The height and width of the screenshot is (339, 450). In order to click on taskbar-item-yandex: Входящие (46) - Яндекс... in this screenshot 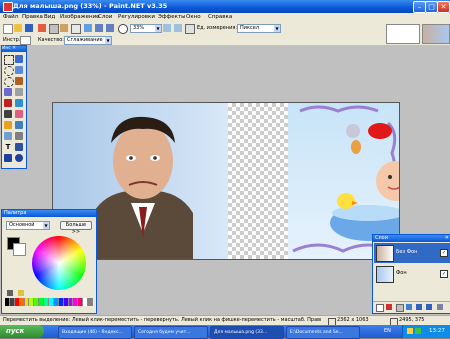, I will do `click(95, 332)`.